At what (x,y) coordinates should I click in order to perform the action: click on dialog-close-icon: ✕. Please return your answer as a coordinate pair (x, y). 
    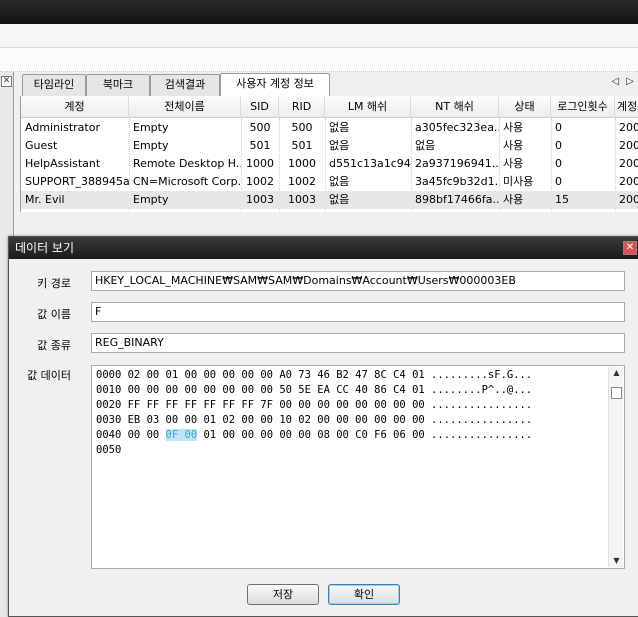
    Looking at the image, I should click on (630, 248).